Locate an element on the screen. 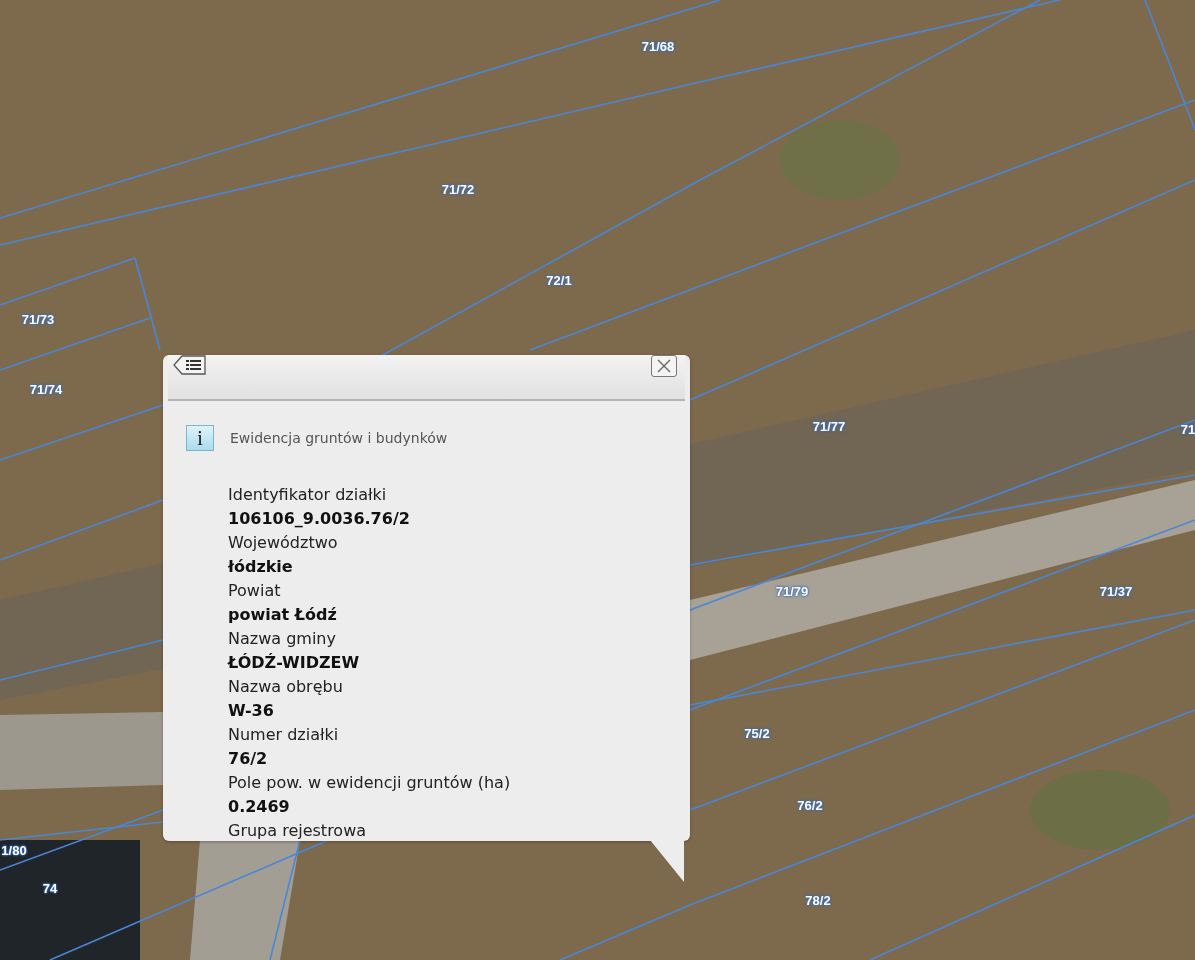  field-label: Nazwa gminy is located at coordinates (282, 639).